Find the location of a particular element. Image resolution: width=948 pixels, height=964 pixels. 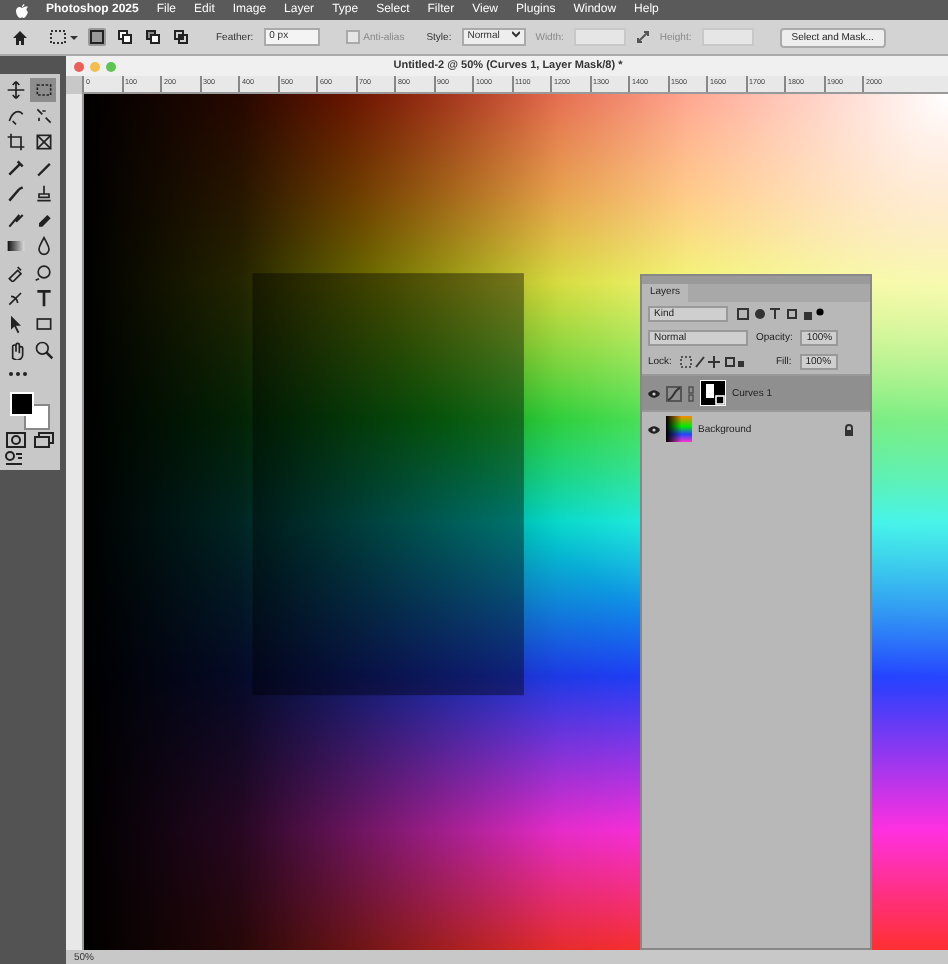

quick-mask-icon is located at coordinates (15, 440).